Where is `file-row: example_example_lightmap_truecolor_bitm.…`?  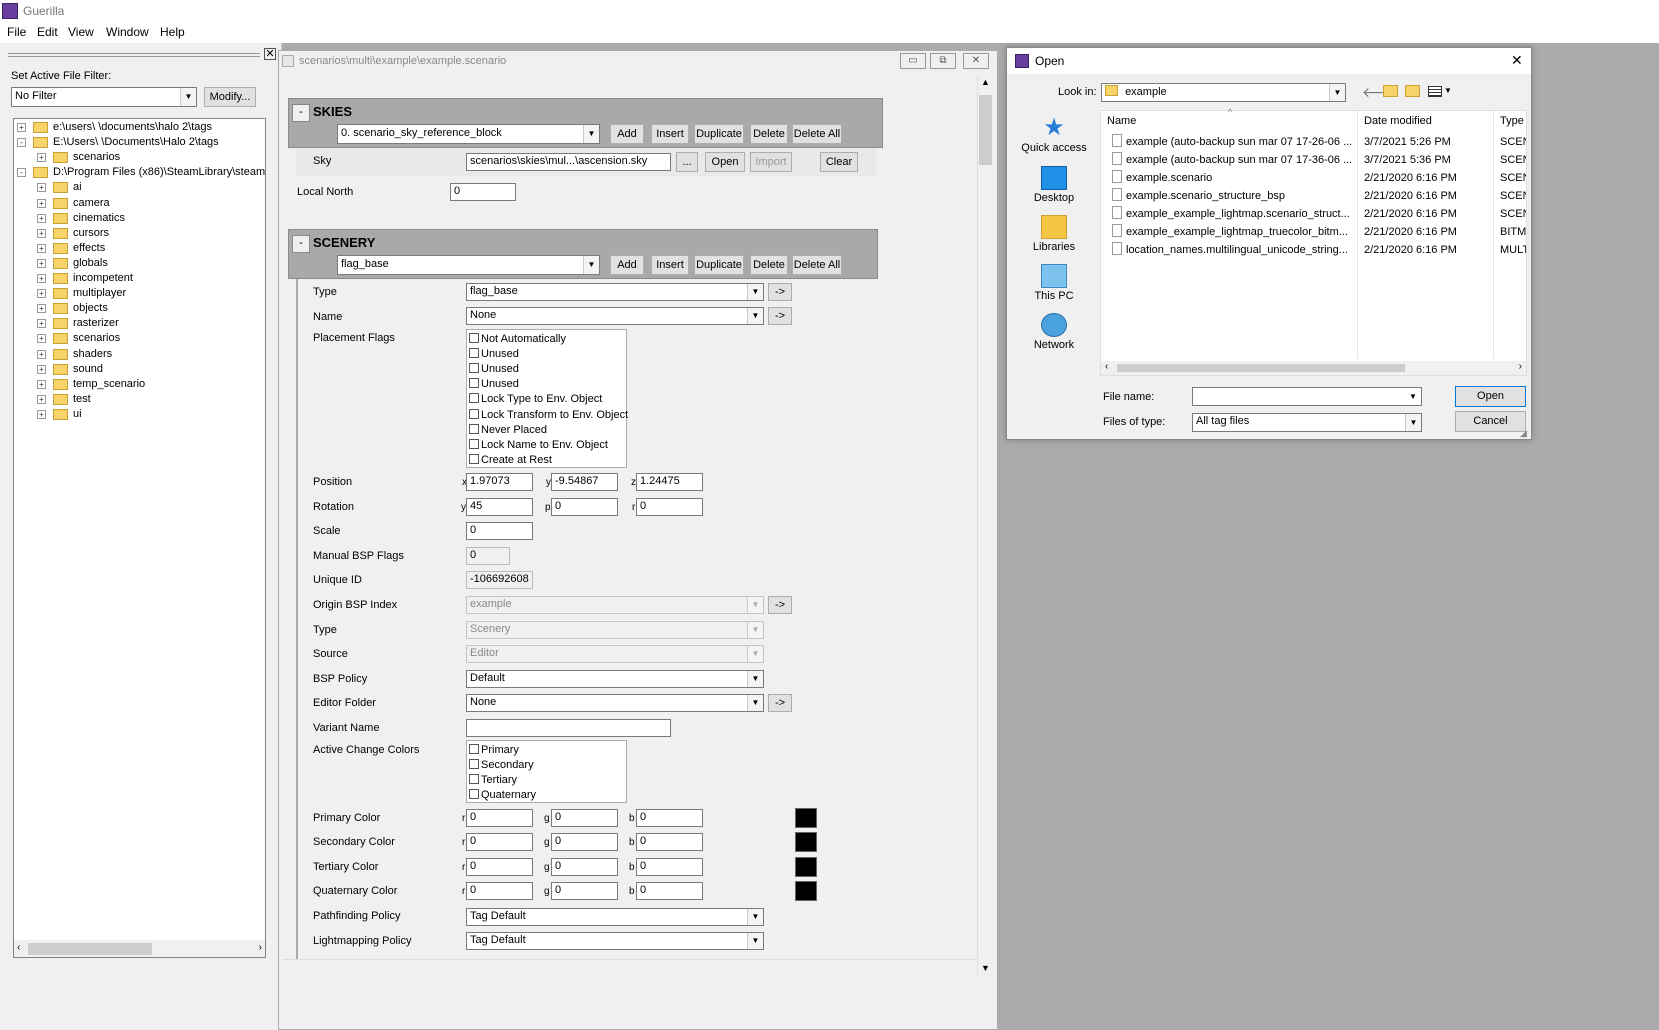
file-row: example_example_lightmap_truecolor_bitm.… is located at coordinates (1313, 232).